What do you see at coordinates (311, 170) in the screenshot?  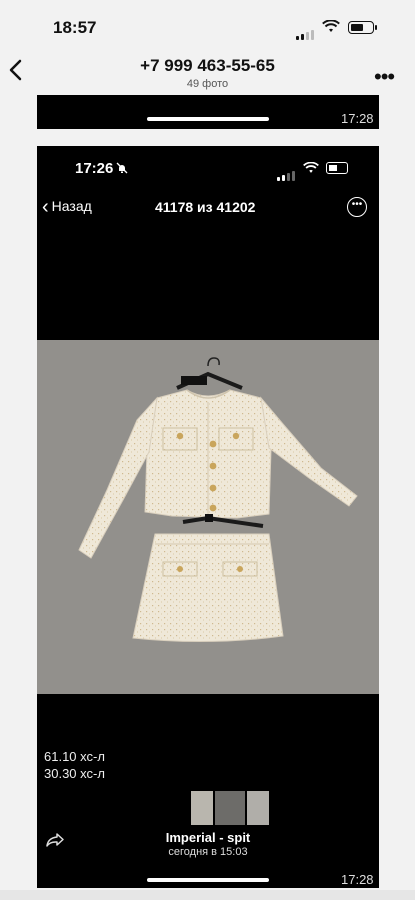 I see `inner-wifi-icon` at bounding box center [311, 170].